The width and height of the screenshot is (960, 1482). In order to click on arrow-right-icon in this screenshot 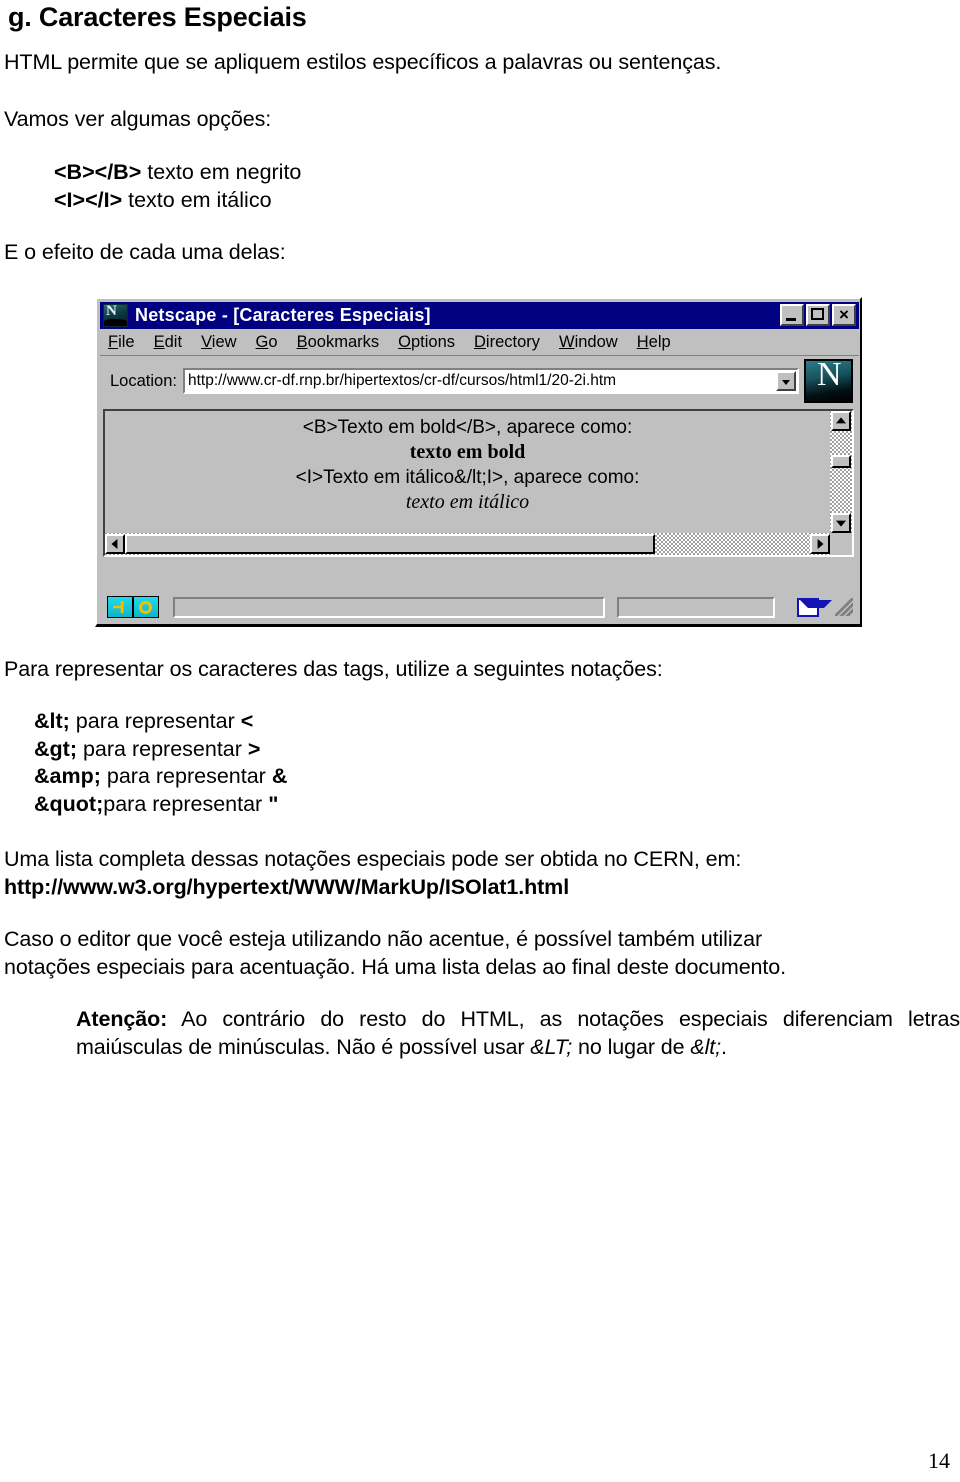, I will do `click(820, 544)`.